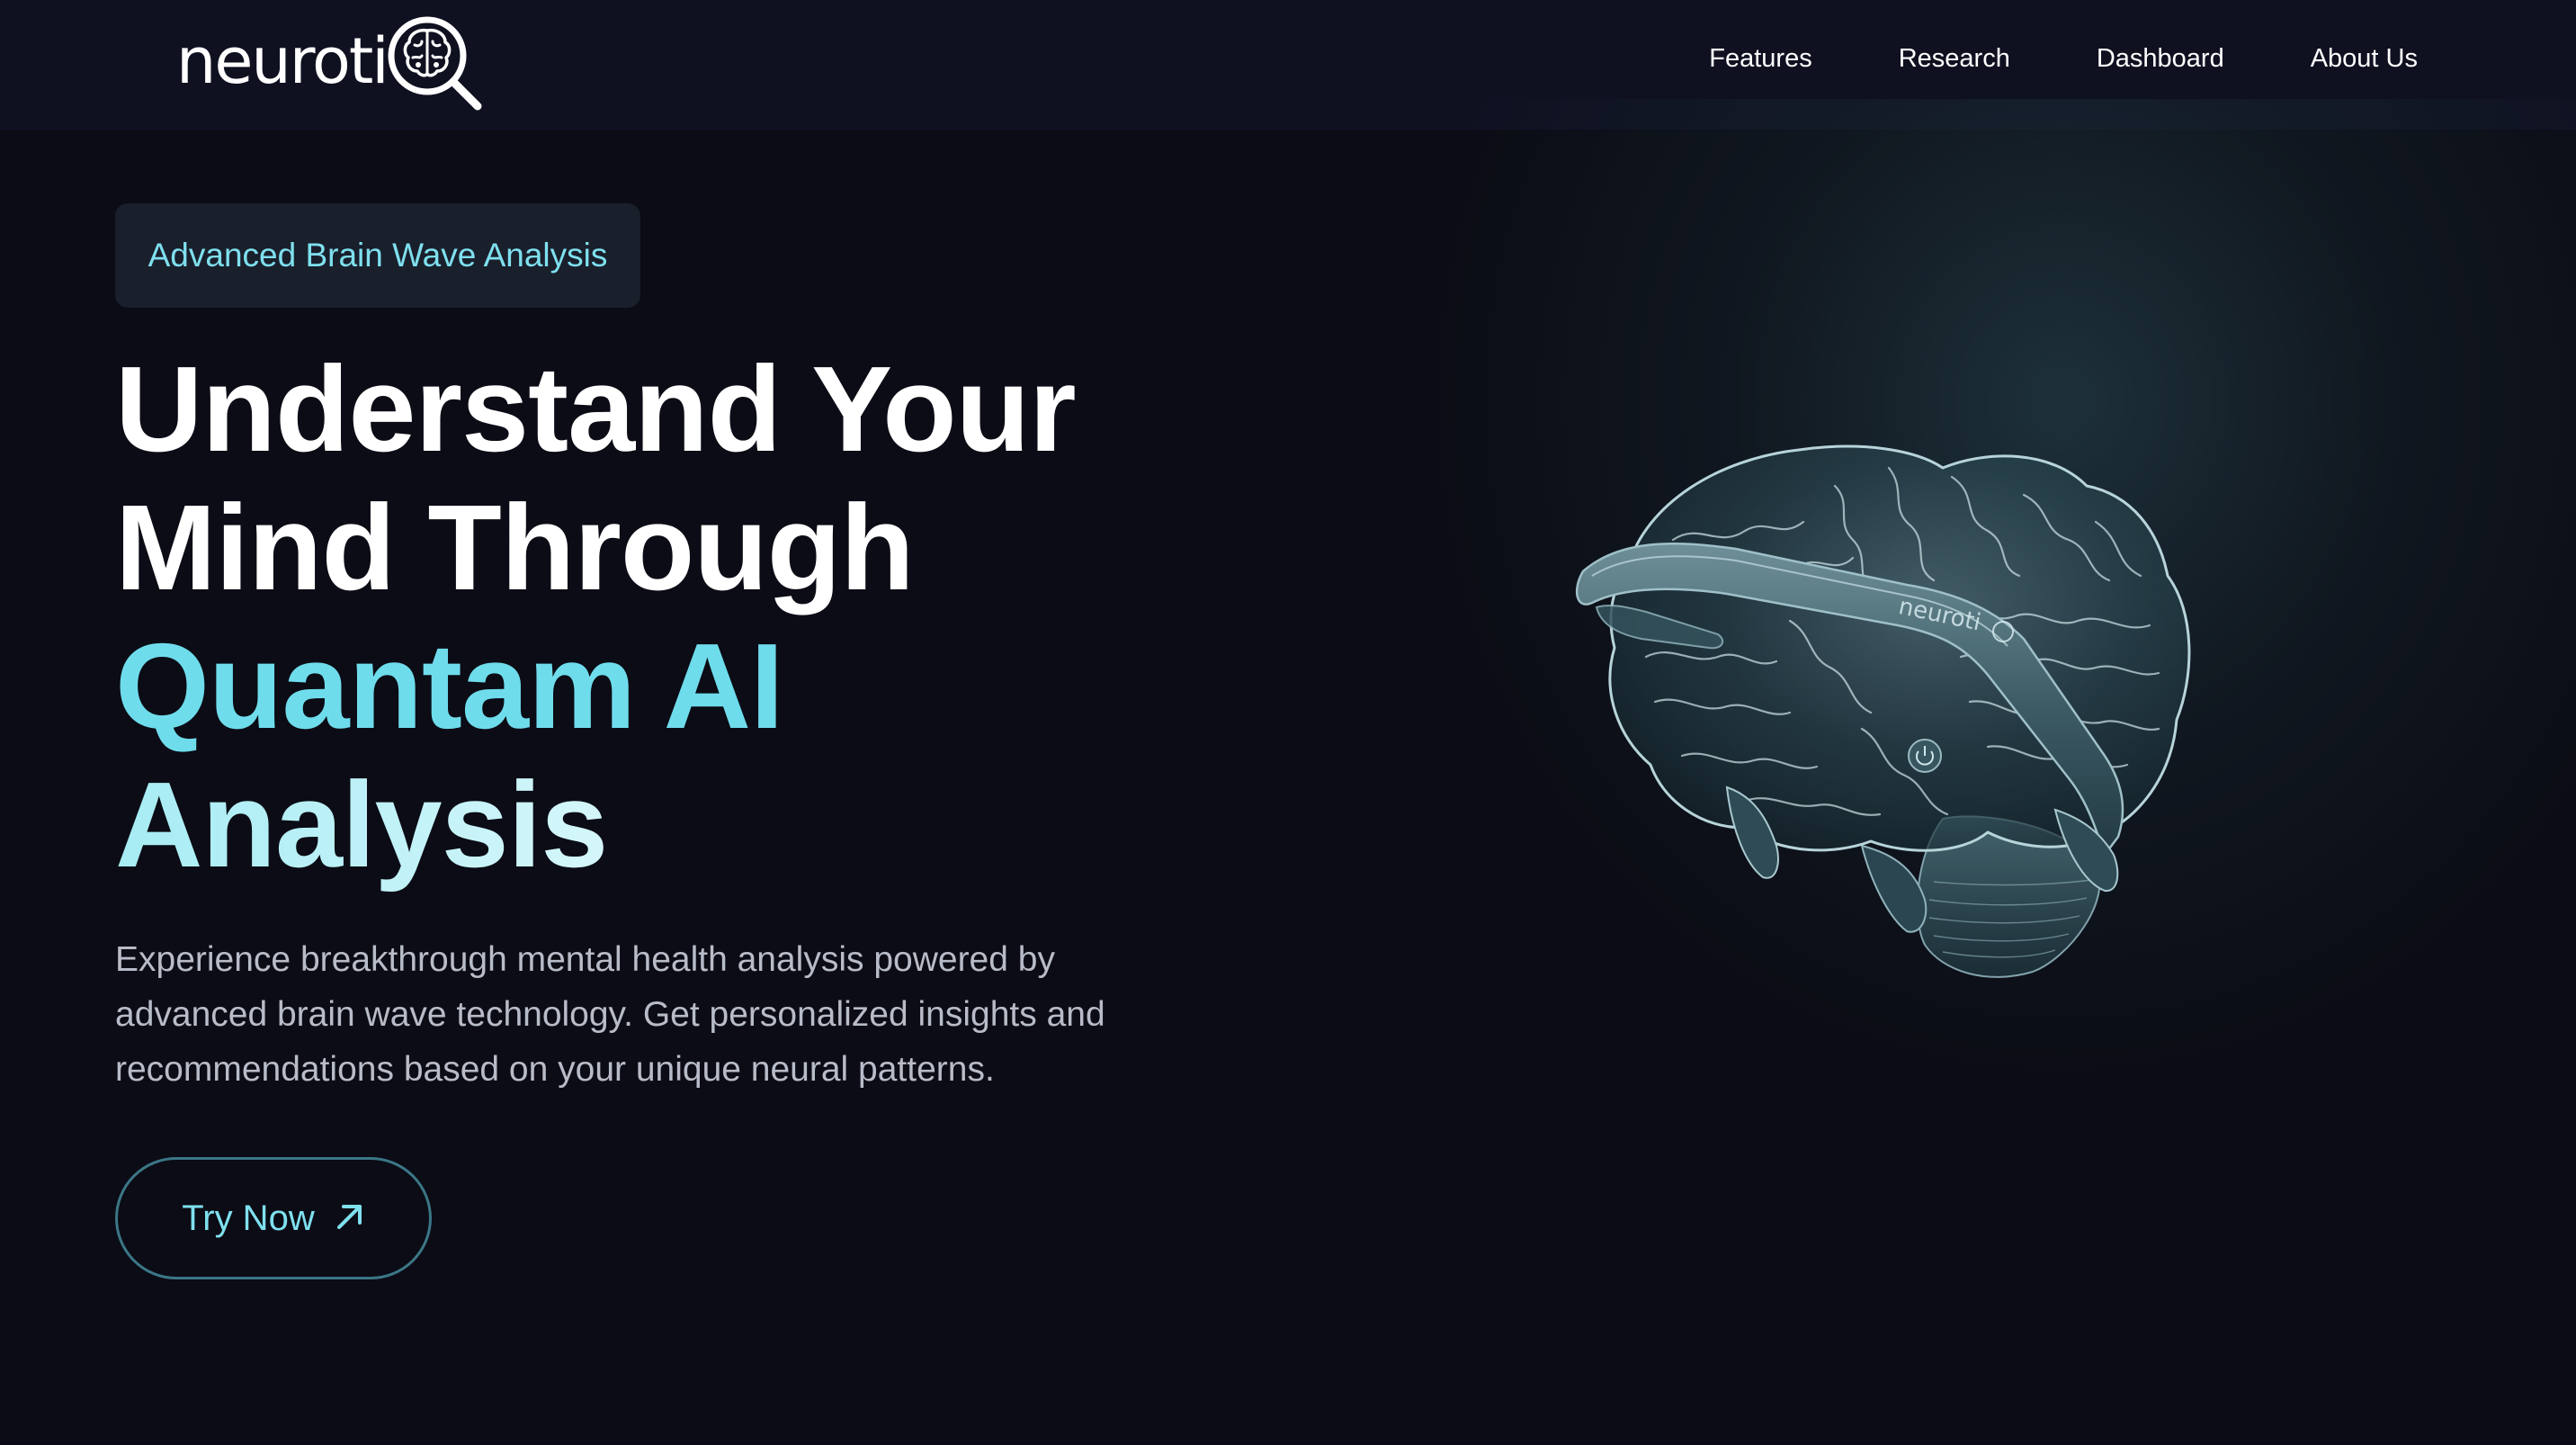 This screenshot has height=1445, width=2576. I want to click on hero-badge: Advanced Brain Wave Analysis, so click(377, 256).